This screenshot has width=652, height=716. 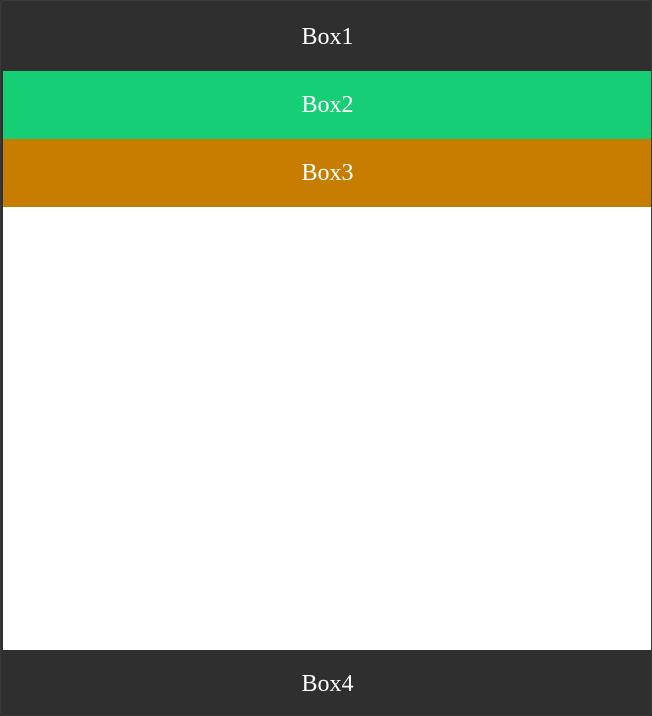 I want to click on box4-footer: Box4, so click(x=327, y=682).